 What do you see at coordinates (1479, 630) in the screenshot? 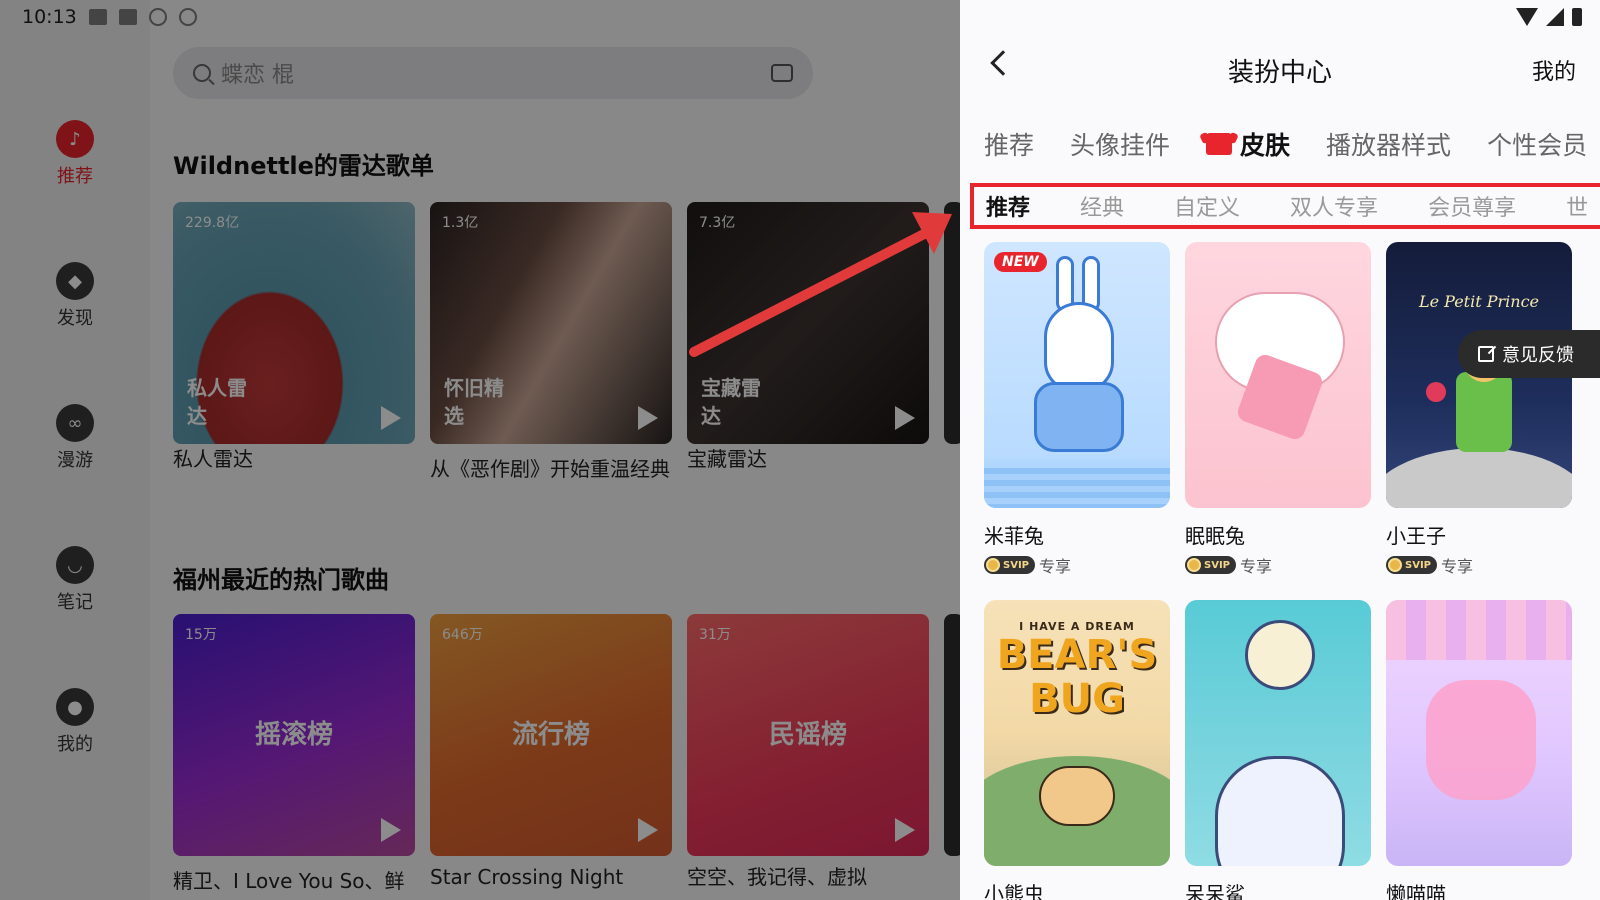
I see `bow-art` at bounding box center [1479, 630].